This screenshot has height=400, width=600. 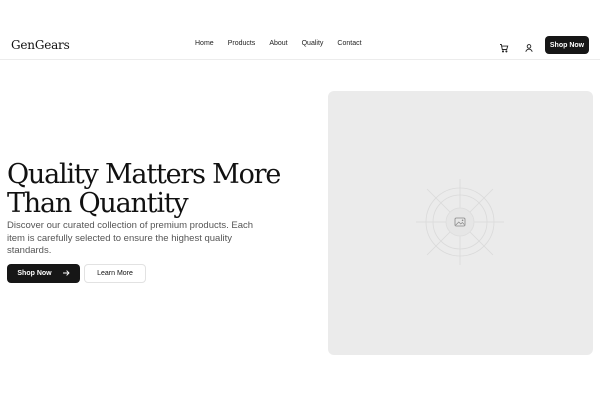 What do you see at coordinates (349, 43) in the screenshot?
I see `nav-contact: Contact` at bounding box center [349, 43].